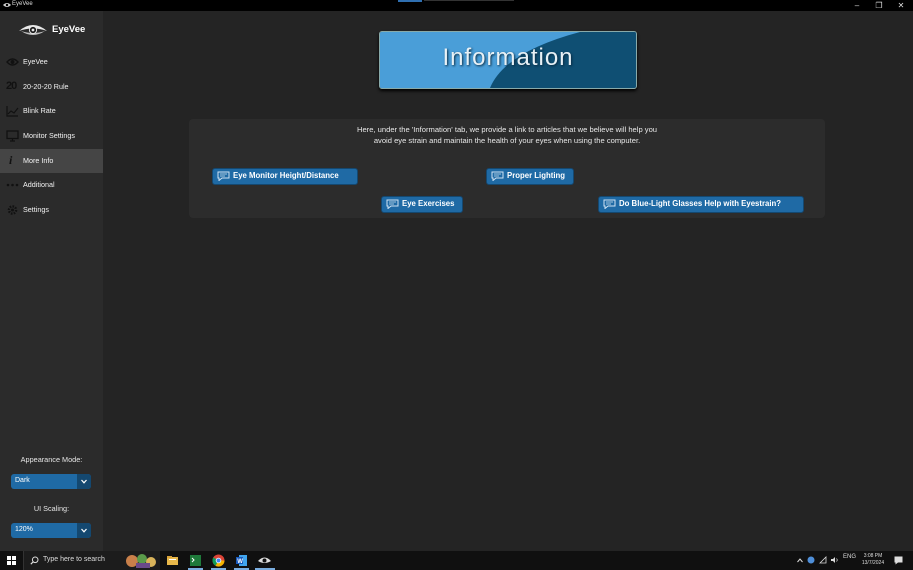 The image size is (913, 570). I want to click on steam-tray-icon, so click(811, 560).